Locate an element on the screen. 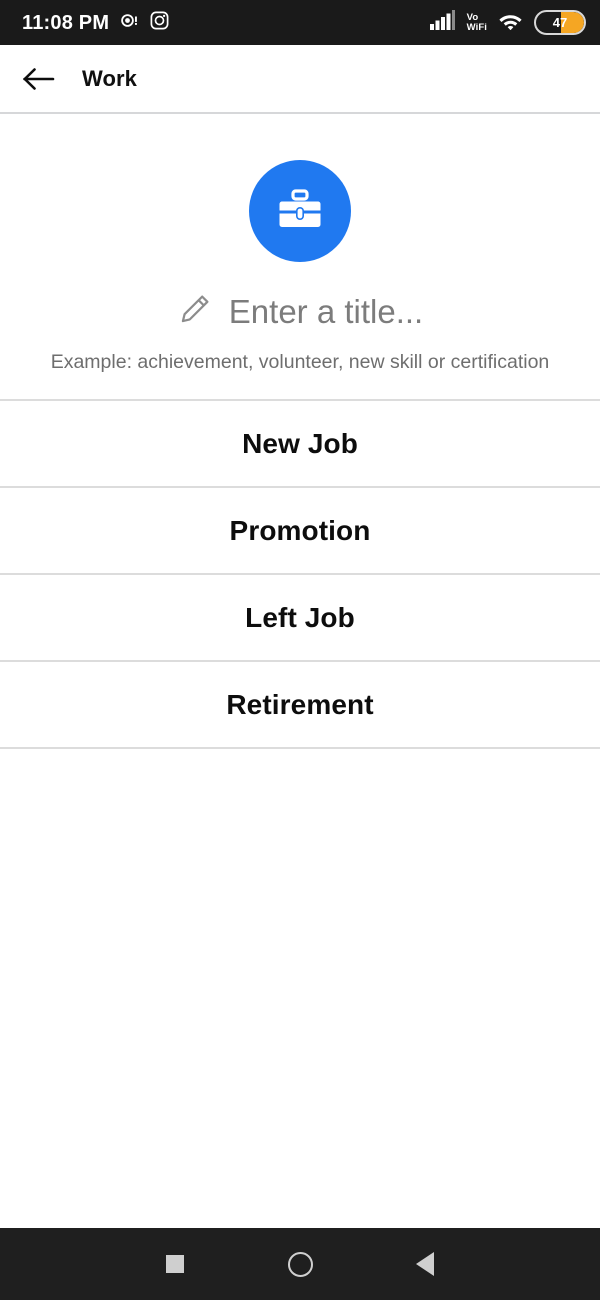  battery-percent-label: 47 is located at coordinates (560, 22).